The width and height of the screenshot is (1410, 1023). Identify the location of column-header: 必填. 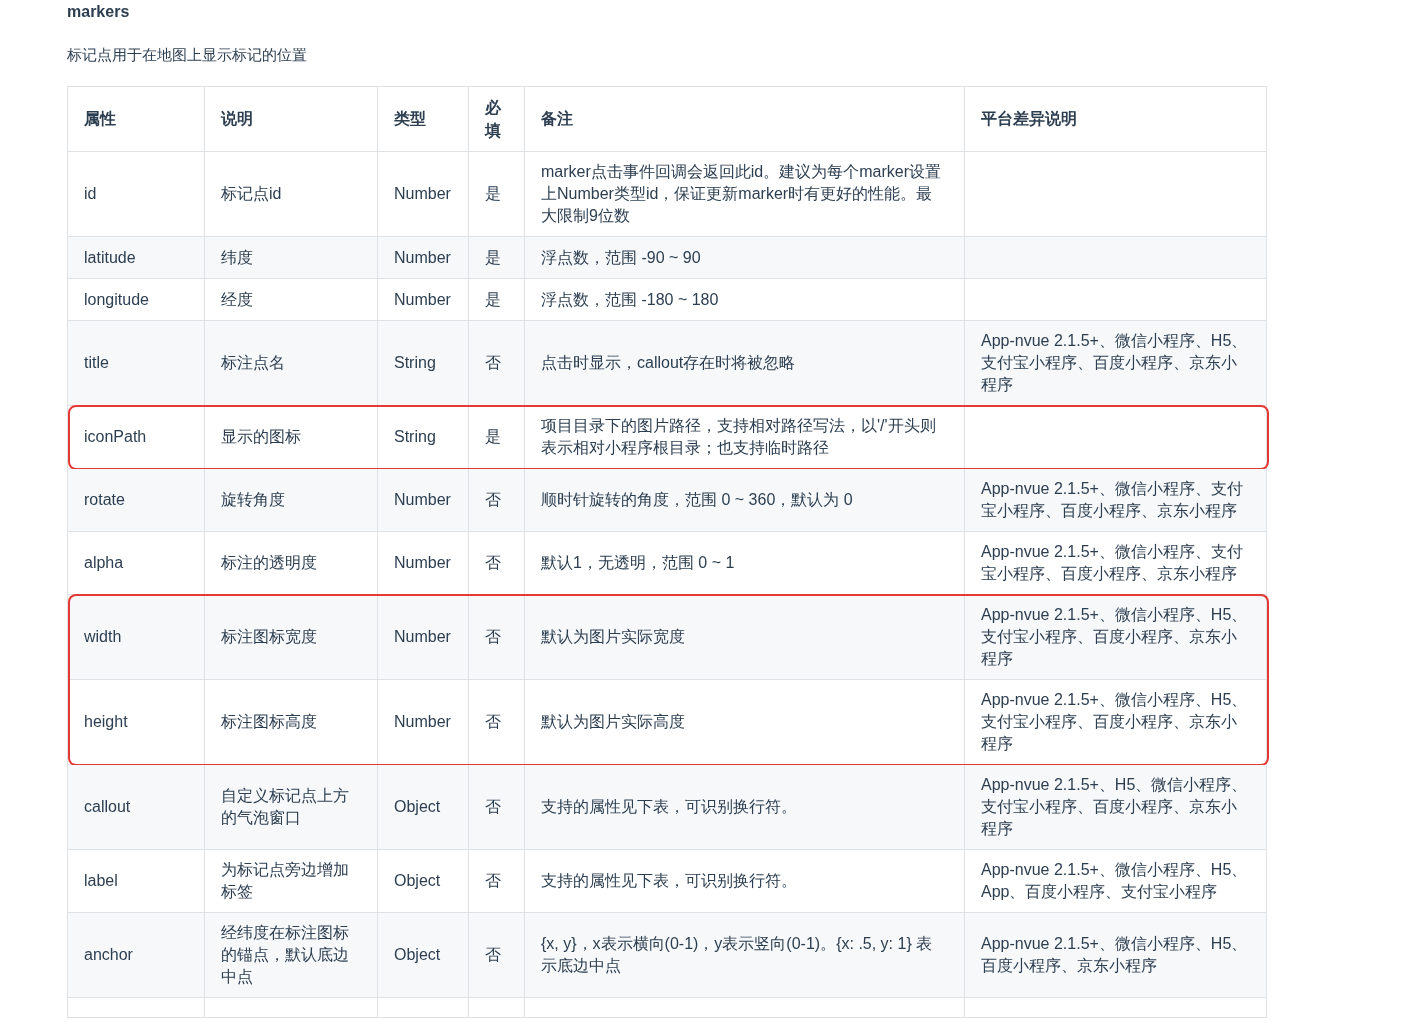
(497, 120).